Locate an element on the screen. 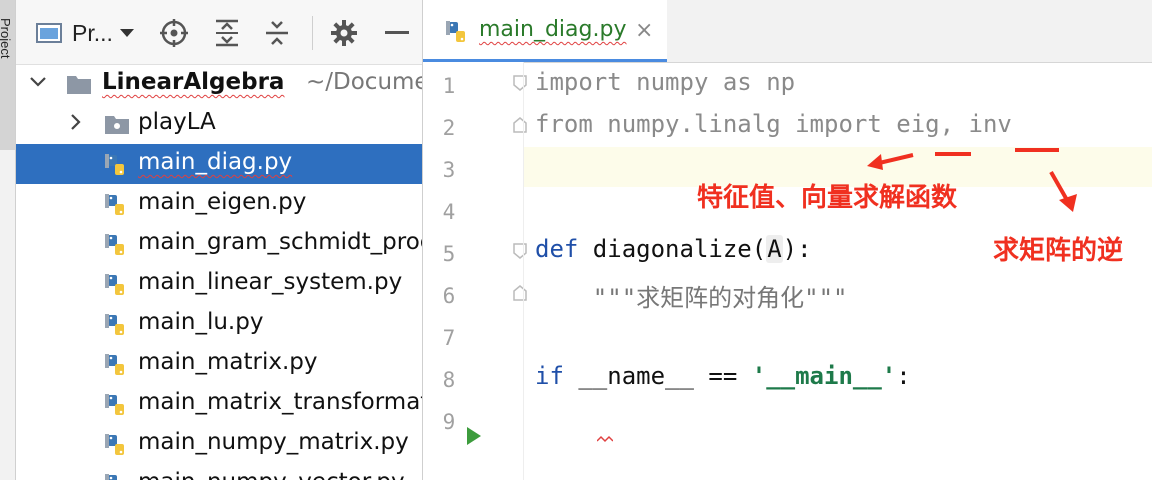  toolbar-divider is located at coordinates (312, 33).